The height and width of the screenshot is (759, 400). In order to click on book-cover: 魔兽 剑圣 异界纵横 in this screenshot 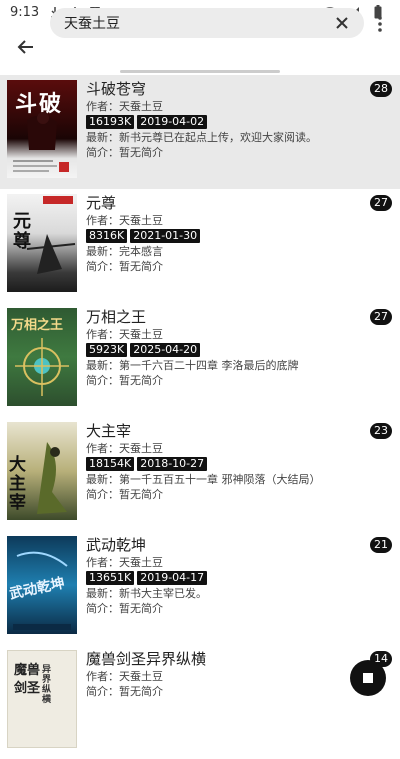, I will do `click(42, 699)`.